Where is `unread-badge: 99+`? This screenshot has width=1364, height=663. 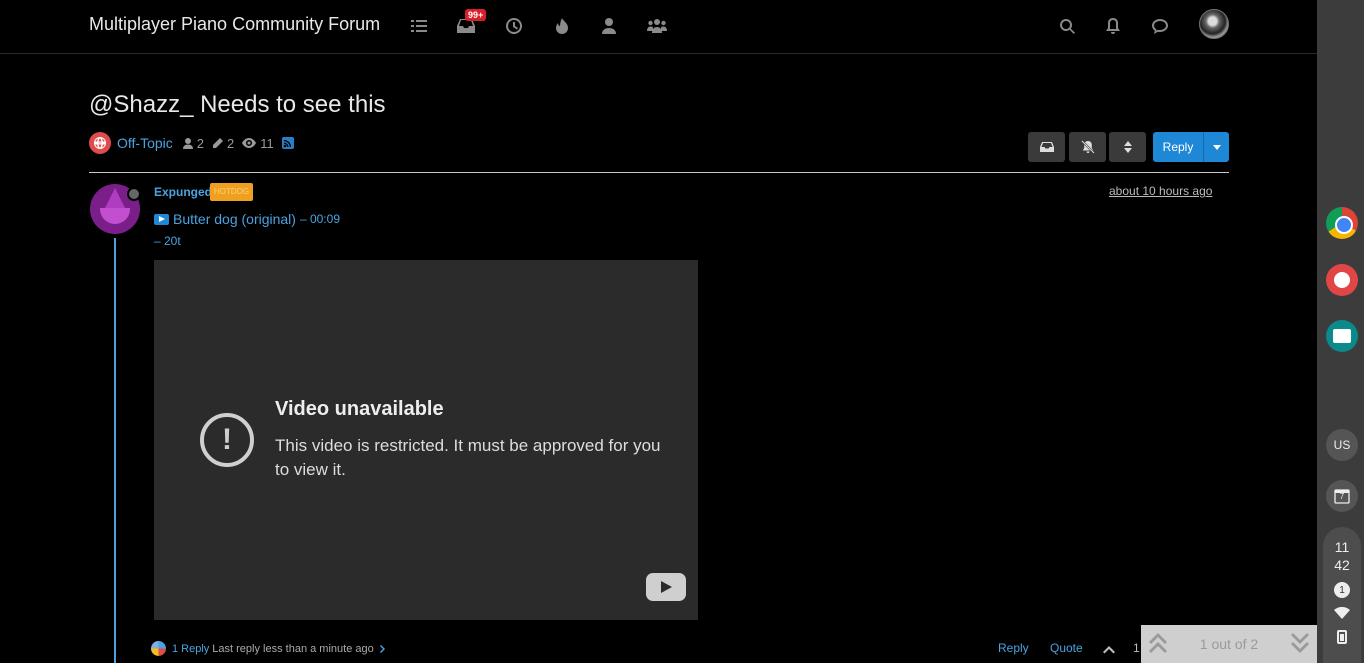
unread-badge: 99+ is located at coordinates (476, 15).